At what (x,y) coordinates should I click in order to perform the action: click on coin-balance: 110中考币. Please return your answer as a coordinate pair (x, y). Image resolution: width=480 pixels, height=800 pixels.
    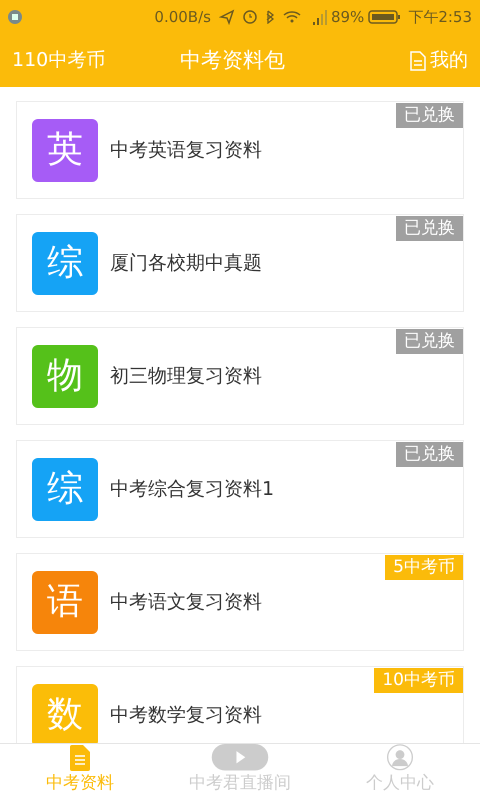
    Looking at the image, I should click on (59, 61).